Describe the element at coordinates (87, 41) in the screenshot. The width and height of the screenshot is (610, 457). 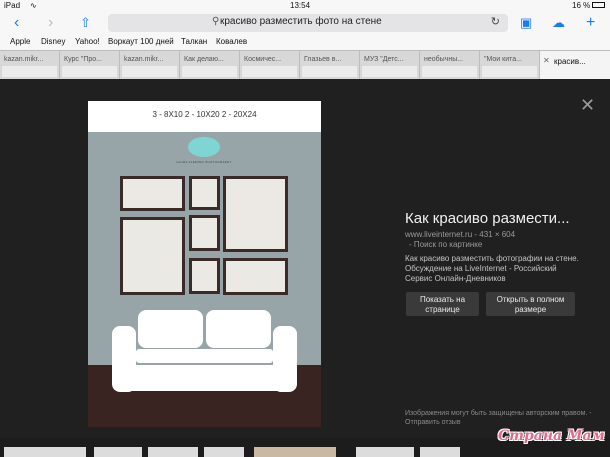
I see `bookmark-item: Yahoo!` at that location.